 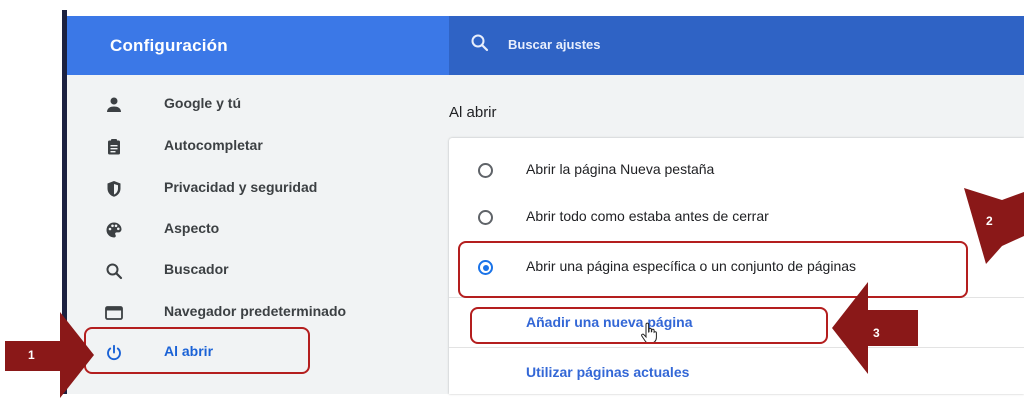 I want to click on sidebar-item-navegador-predeterminado: Navegador predeterminado, so click(x=255, y=313).